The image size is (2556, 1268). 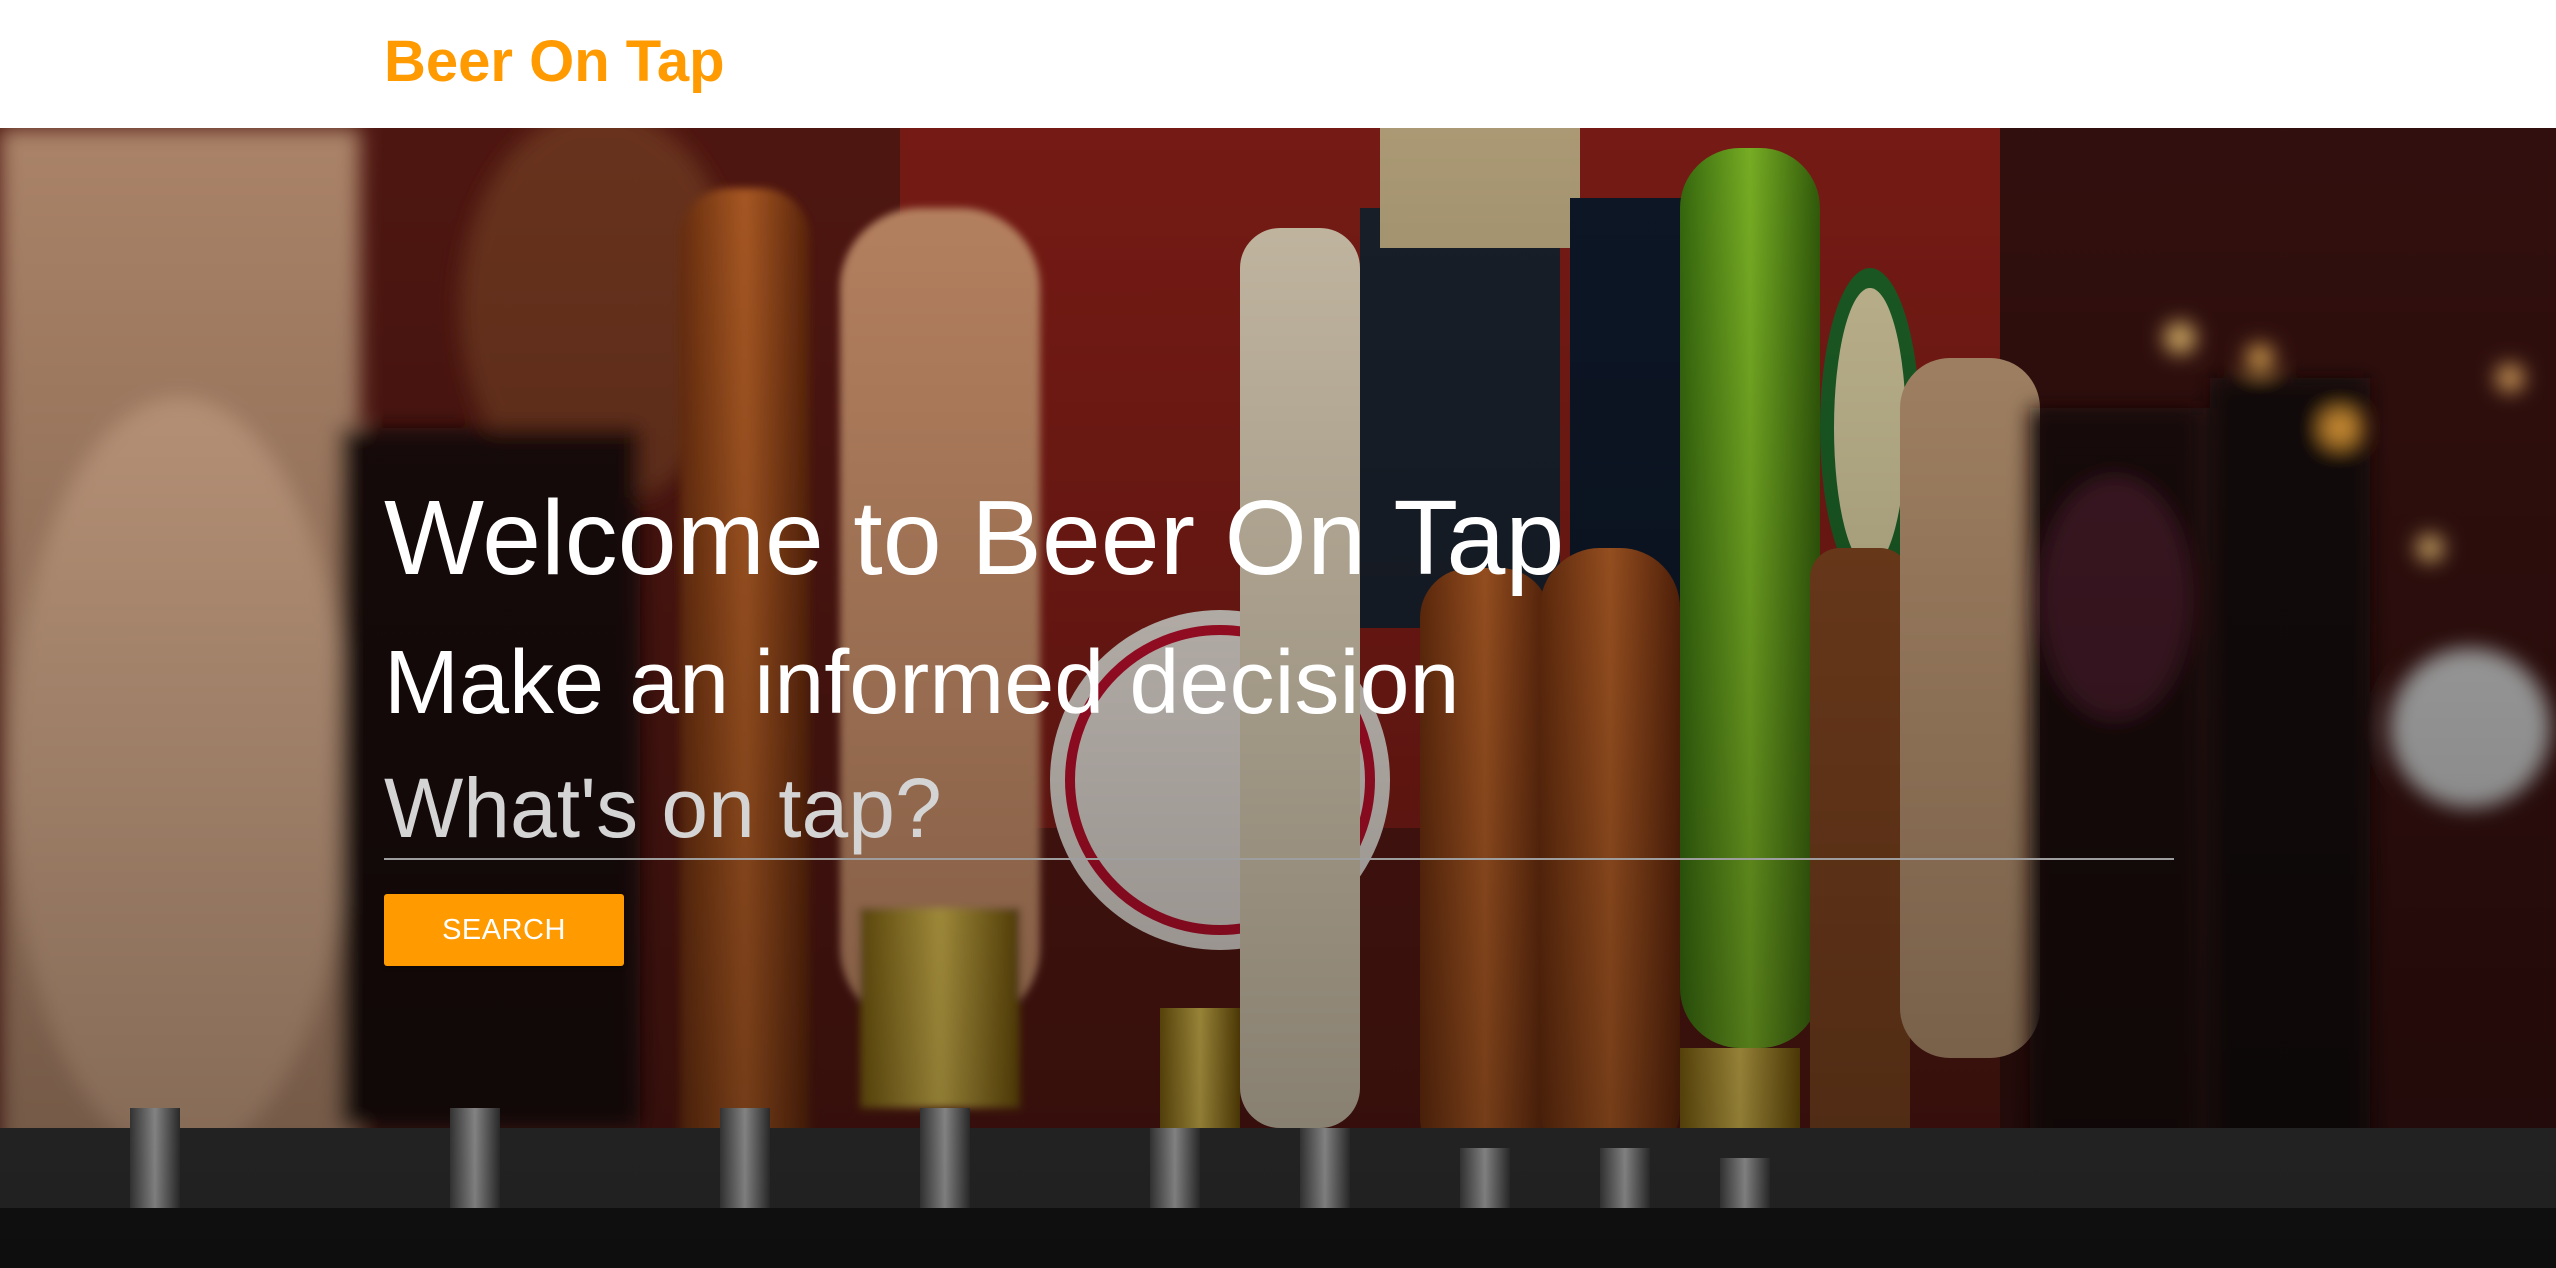 What do you see at coordinates (974, 538) in the screenshot?
I see `welcome-heading: Welcome to Beer On Tap` at bounding box center [974, 538].